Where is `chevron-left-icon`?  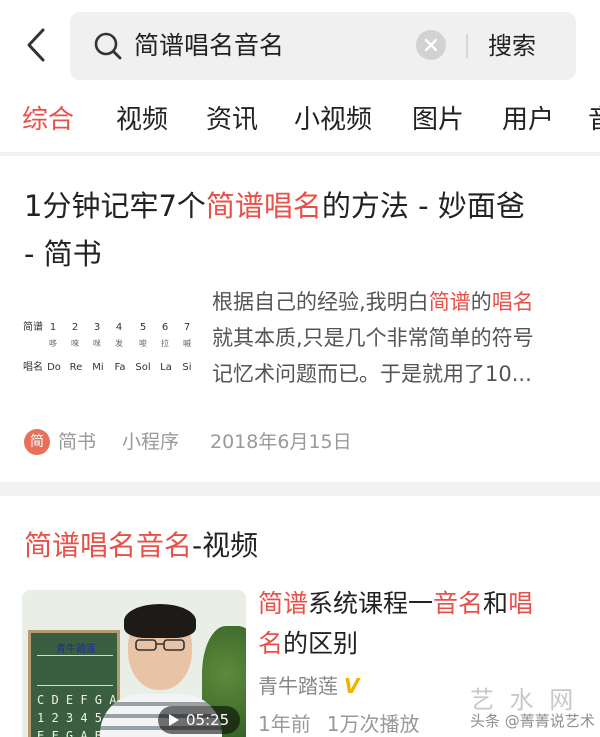
chevron-left-icon is located at coordinates (36, 45).